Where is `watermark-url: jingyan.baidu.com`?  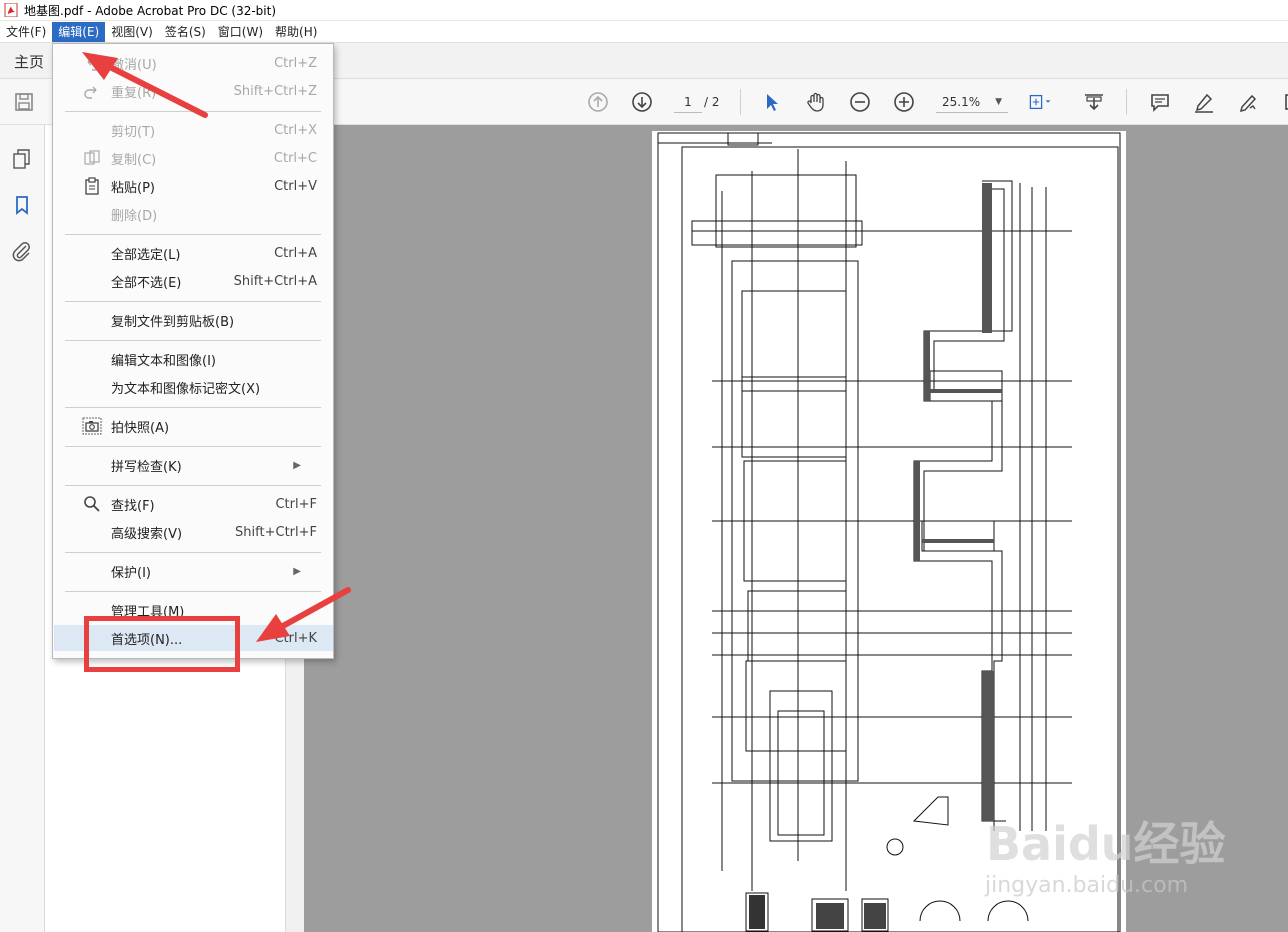
watermark-url: jingyan.baidu.com is located at coordinates (1087, 885).